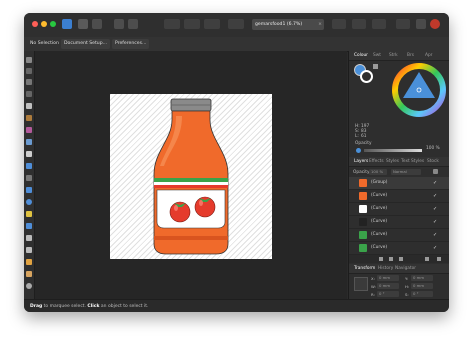  What do you see at coordinates (35, 24) in the screenshot?
I see `close-window-button` at bounding box center [35, 24].